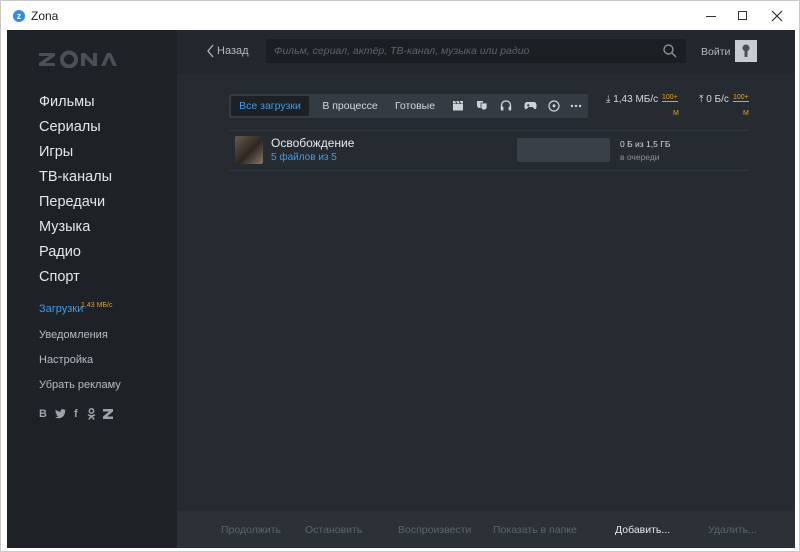 The image size is (800, 552). What do you see at coordinates (97, 305) in the screenshot?
I see `downloads-speed-badge: 1,43 МБ/с` at bounding box center [97, 305].